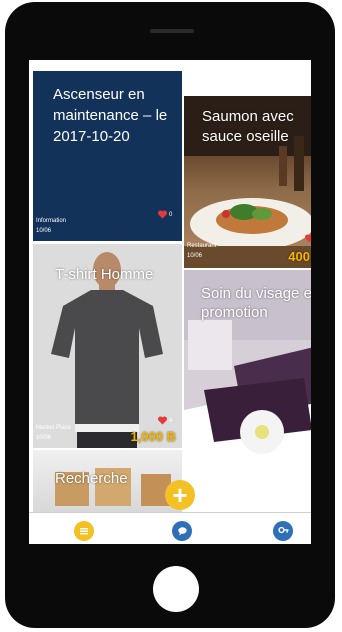 The width and height of the screenshot is (342, 632). What do you see at coordinates (176, 589) in the screenshot?
I see `home-button` at bounding box center [176, 589].